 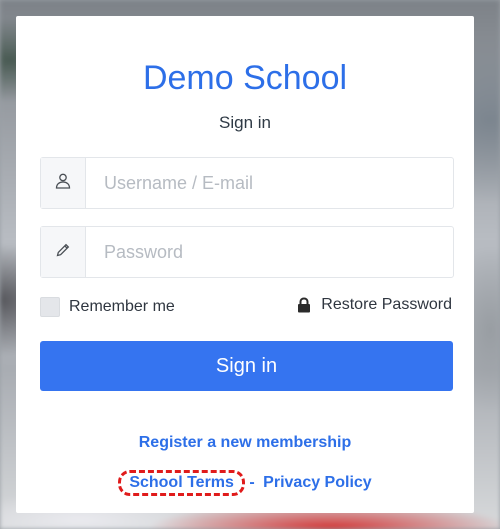 I want to click on restore-password-label: Restore Password, so click(x=386, y=304).